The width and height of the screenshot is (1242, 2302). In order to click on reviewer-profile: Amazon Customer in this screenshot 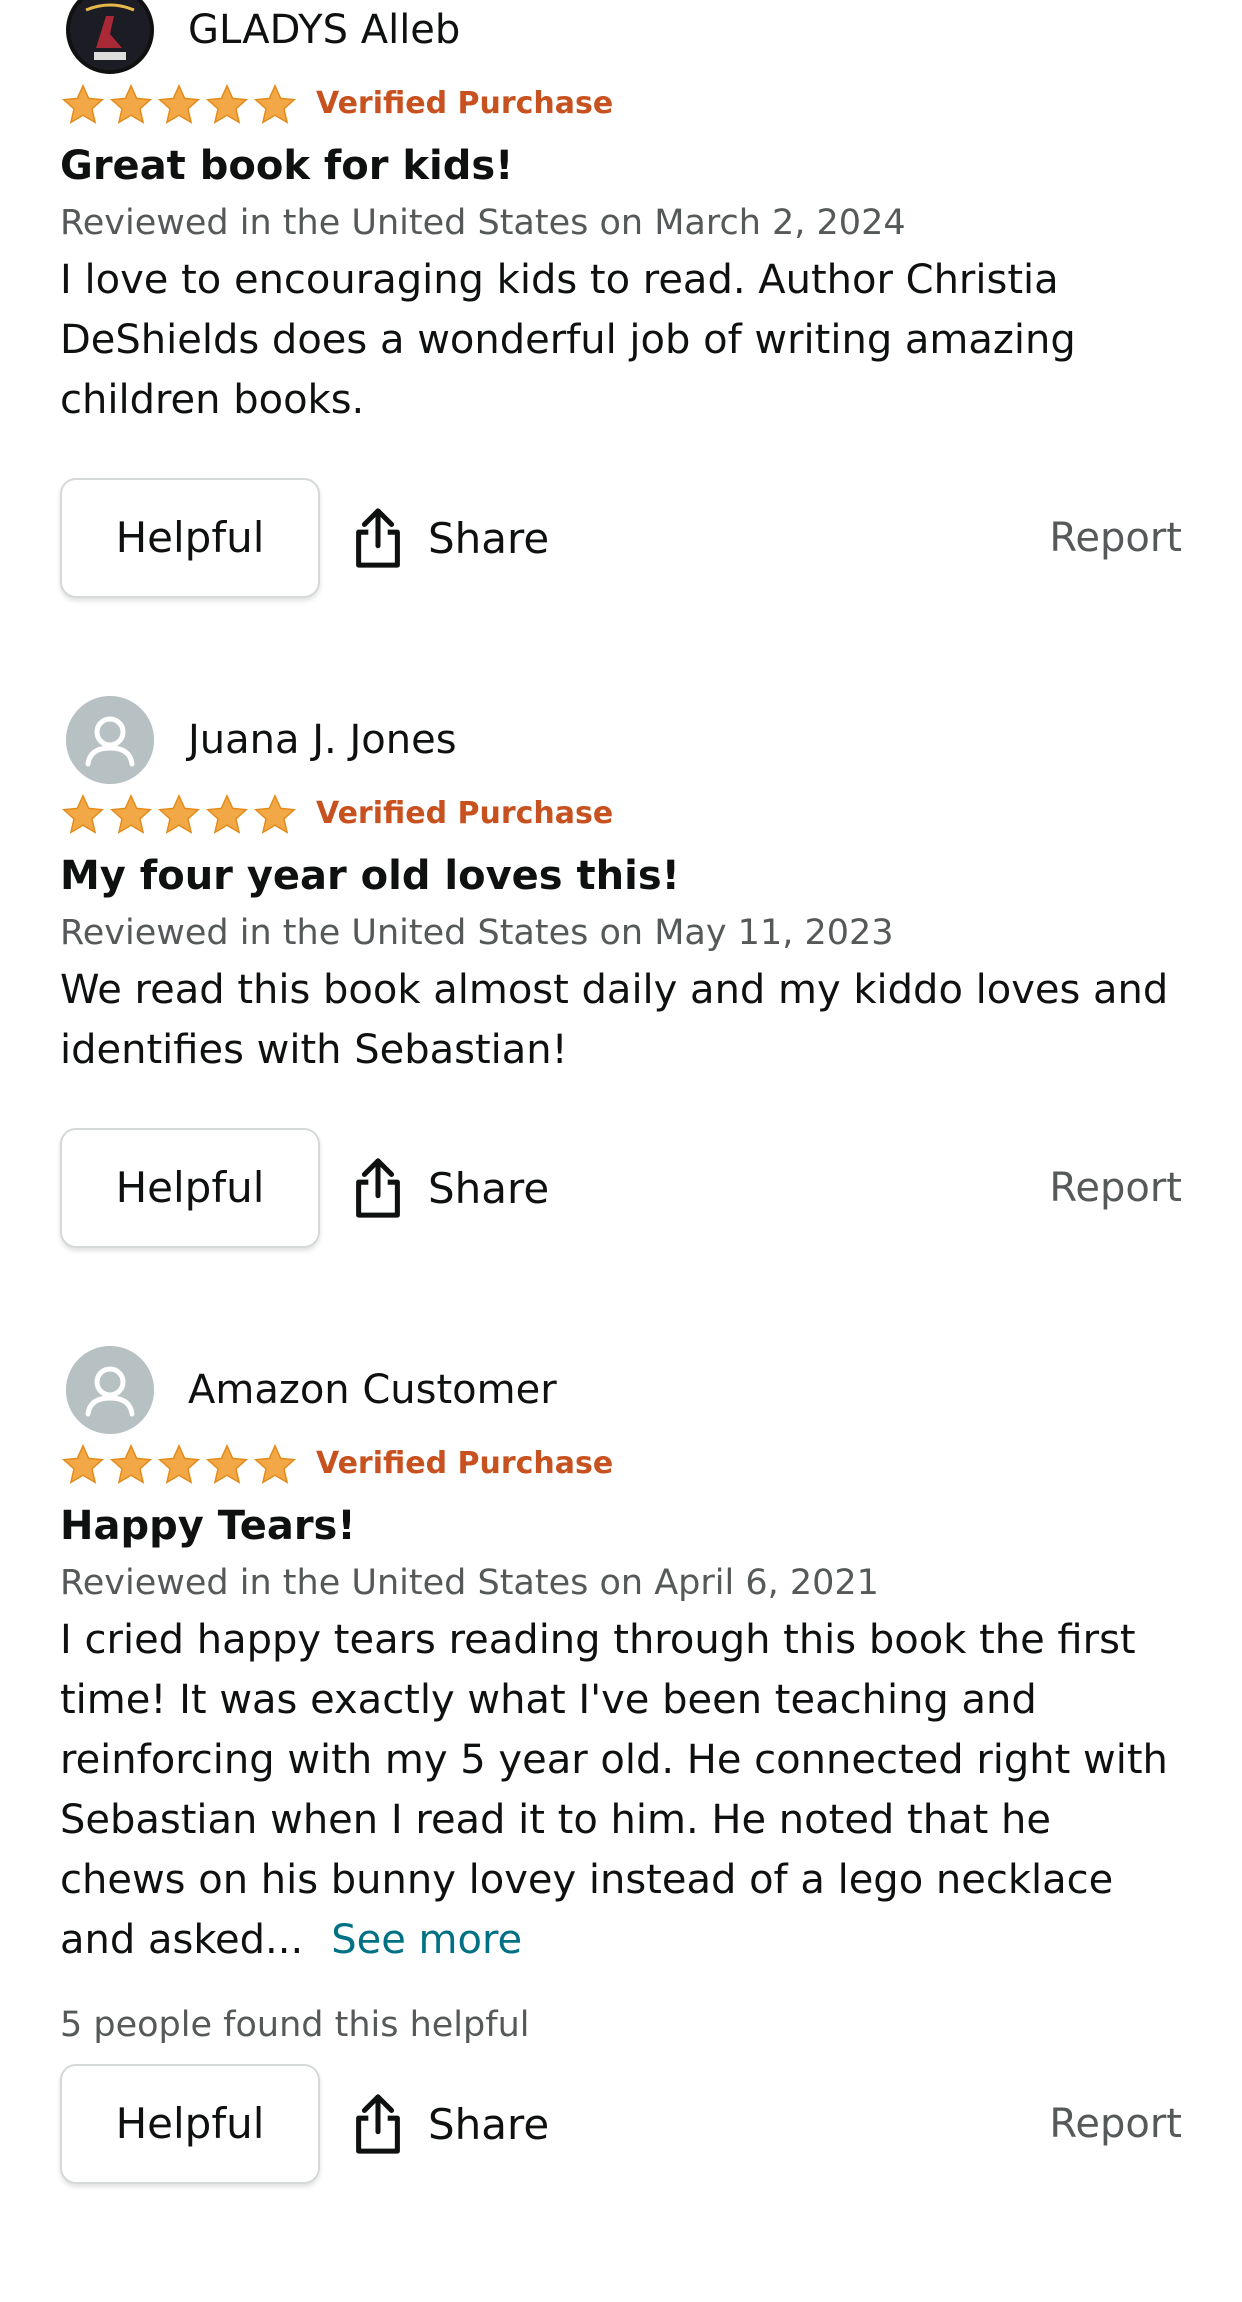, I will do `click(621, 1390)`.